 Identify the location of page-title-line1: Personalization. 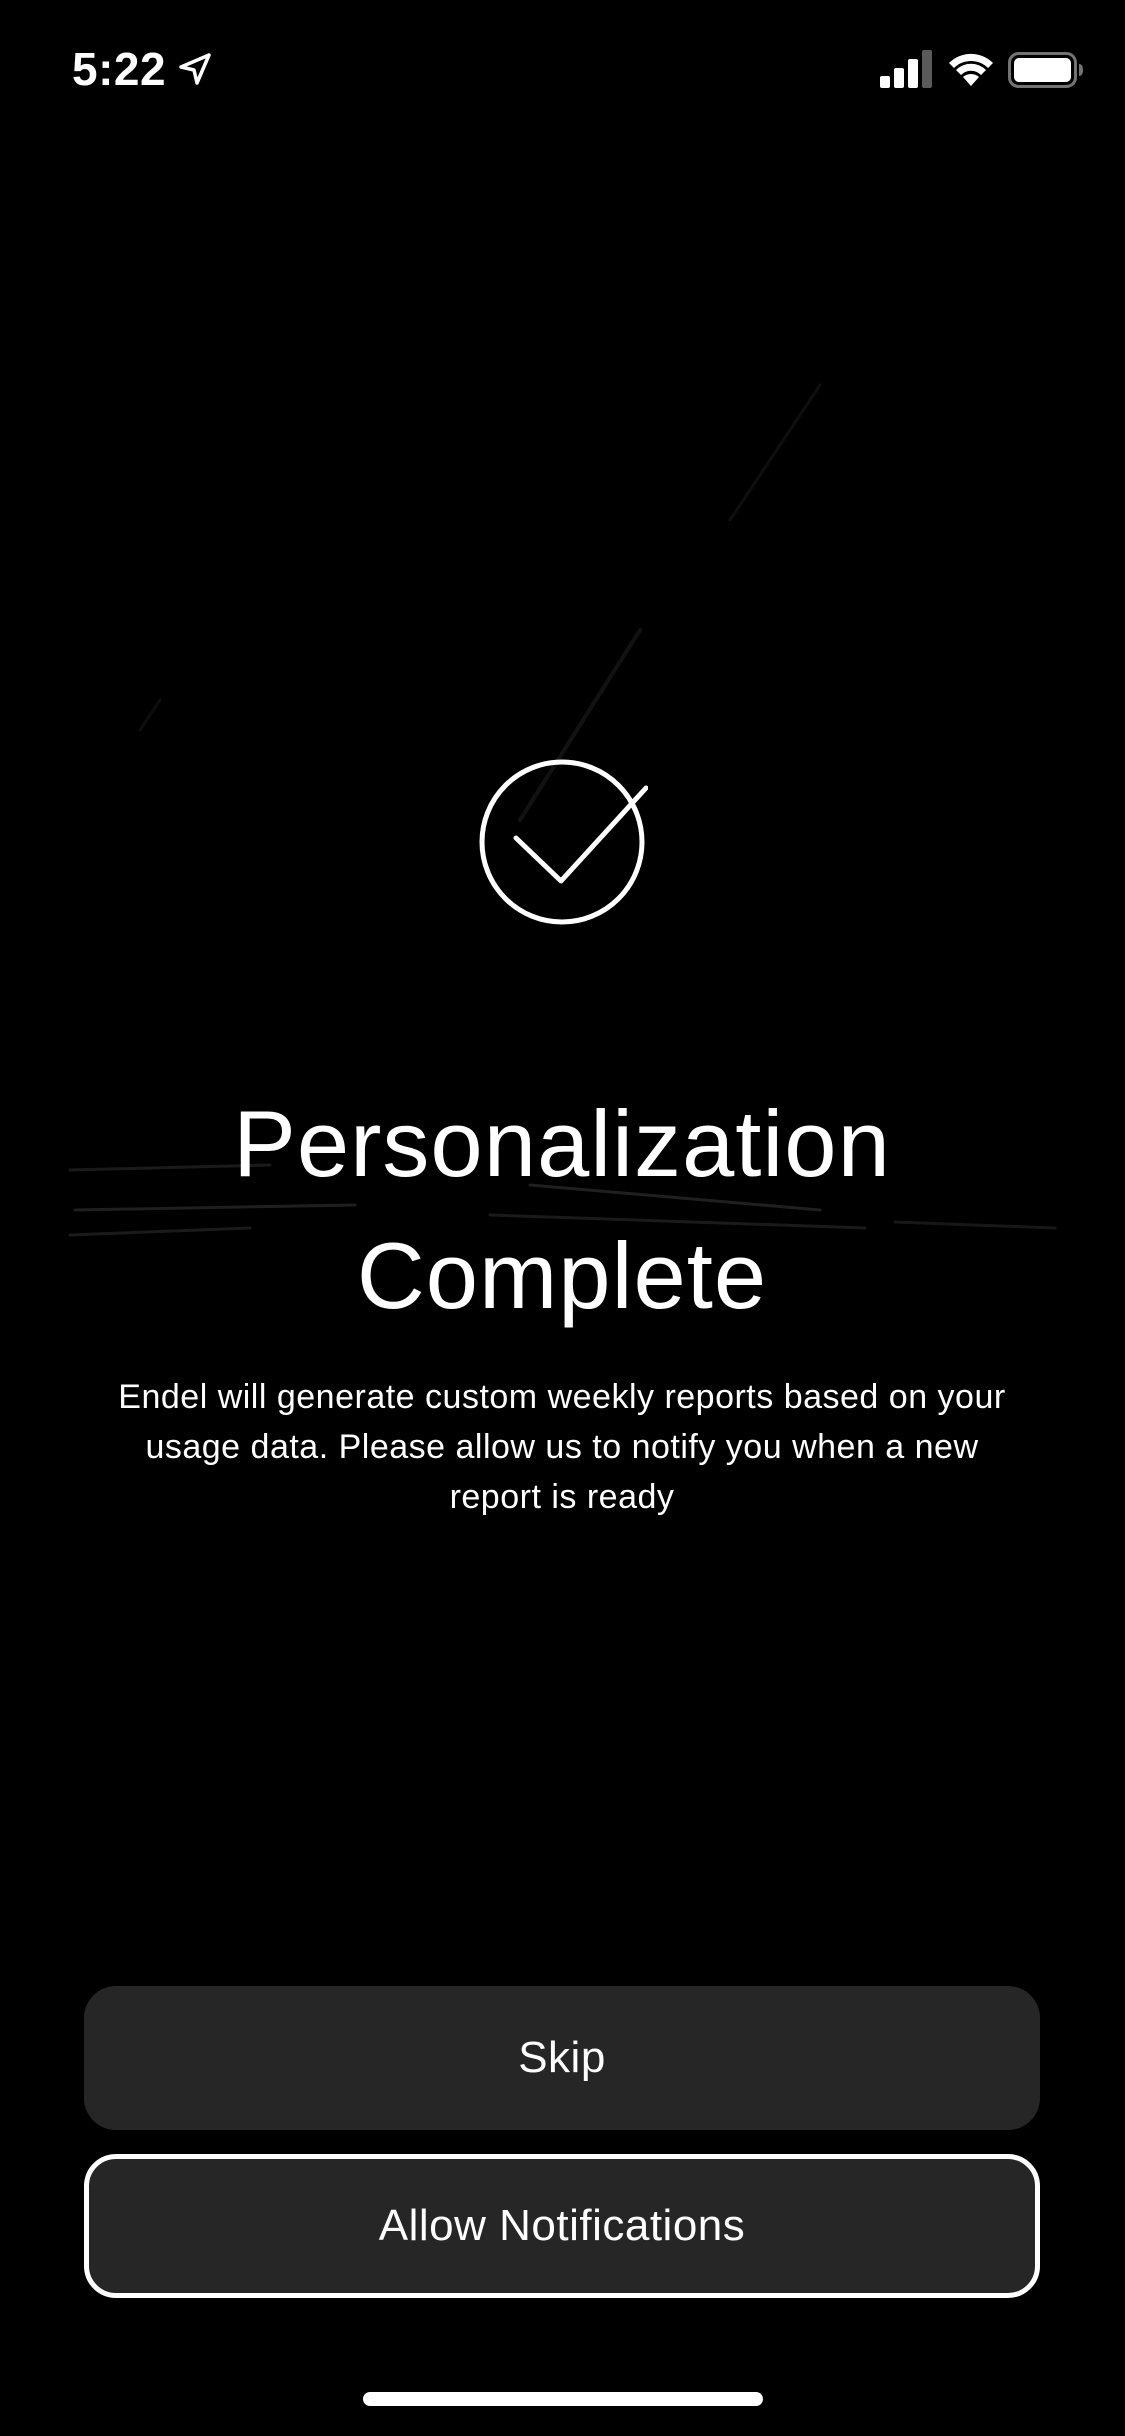
(562, 1143).